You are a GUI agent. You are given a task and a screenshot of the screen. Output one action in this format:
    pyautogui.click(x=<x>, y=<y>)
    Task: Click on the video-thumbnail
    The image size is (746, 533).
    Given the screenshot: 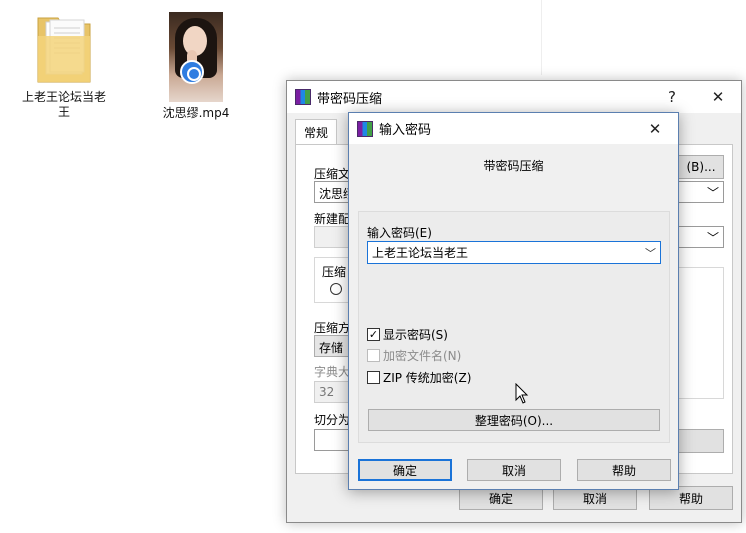 What is the action you would take?
    pyautogui.click(x=196, y=57)
    